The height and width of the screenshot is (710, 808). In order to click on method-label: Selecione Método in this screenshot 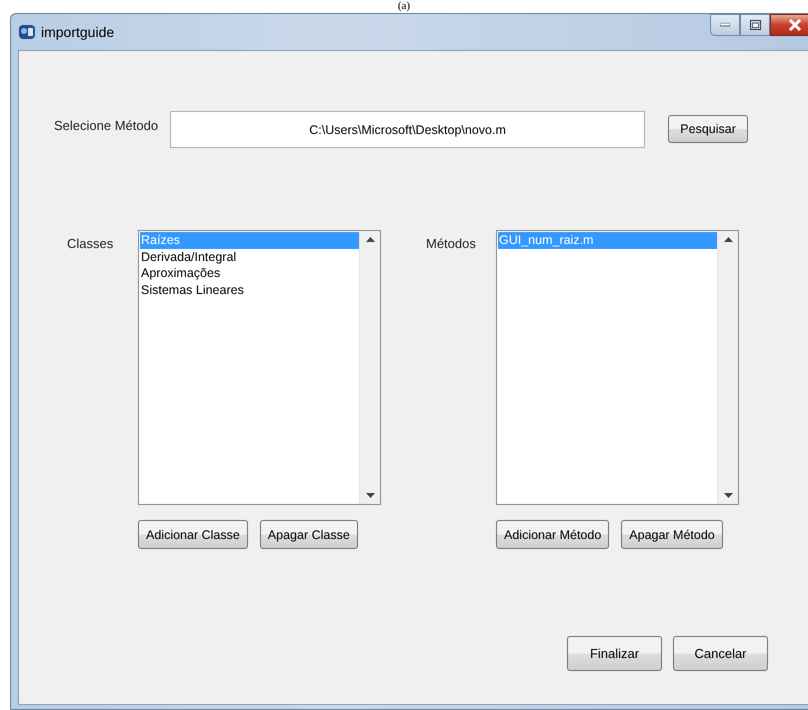, I will do `click(106, 125)`.